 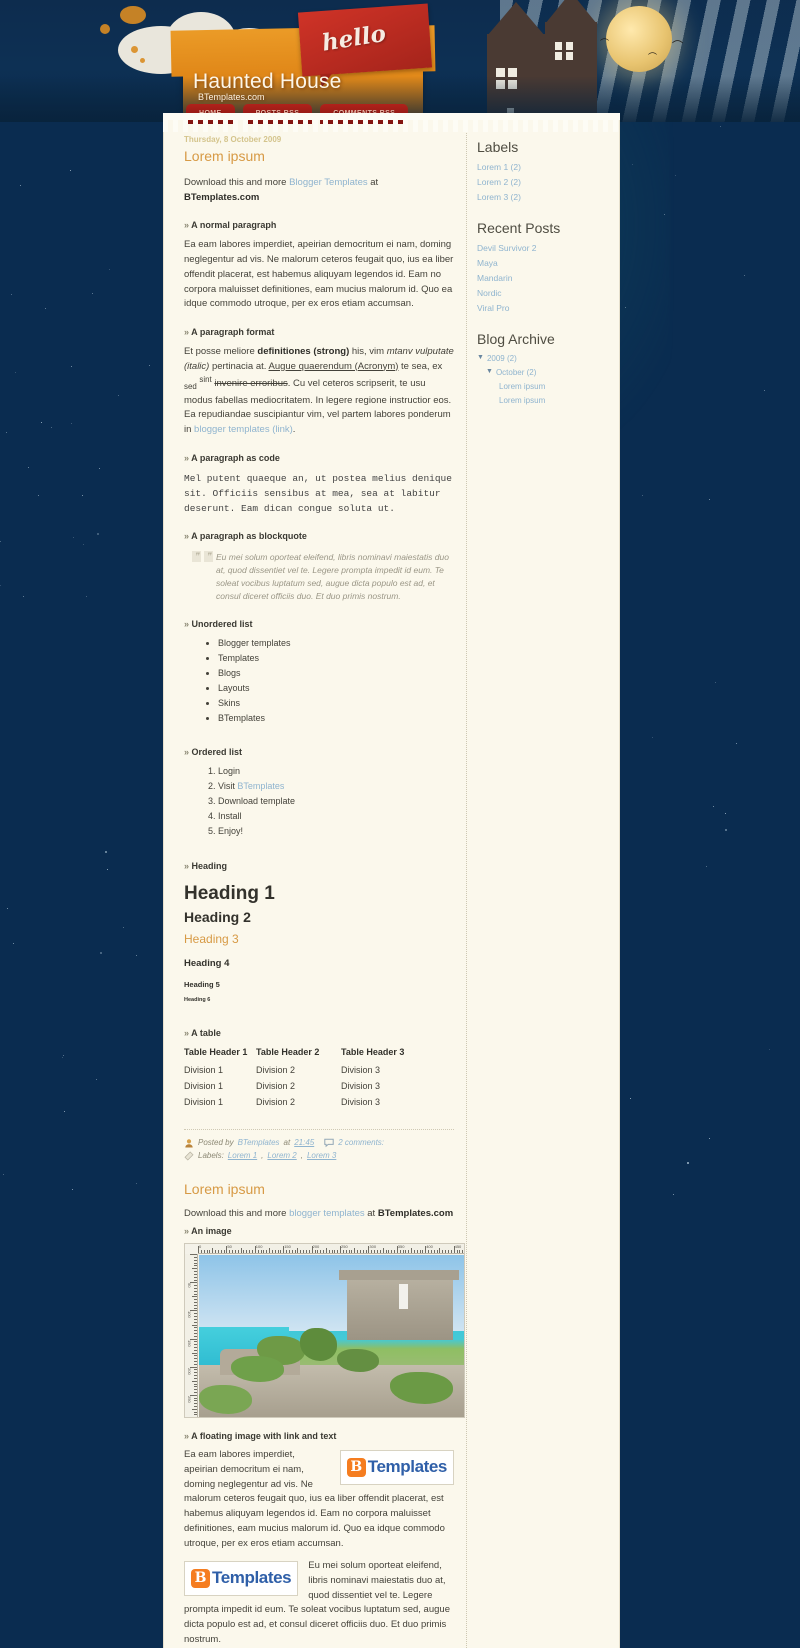 I want to click on fmt-t4: te sea, ex, so click(x=420, y=366).